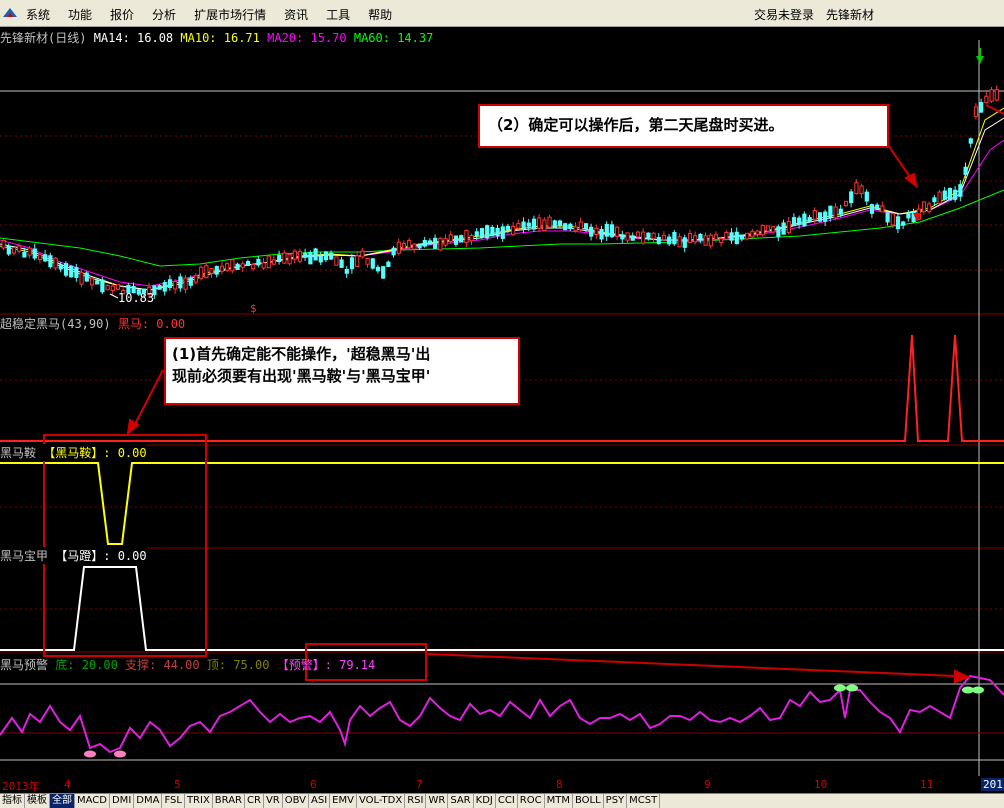 The image size is (1004, 808). I want to click on panel4-yujing: 【预警】: 79.14, so click(326, 665).